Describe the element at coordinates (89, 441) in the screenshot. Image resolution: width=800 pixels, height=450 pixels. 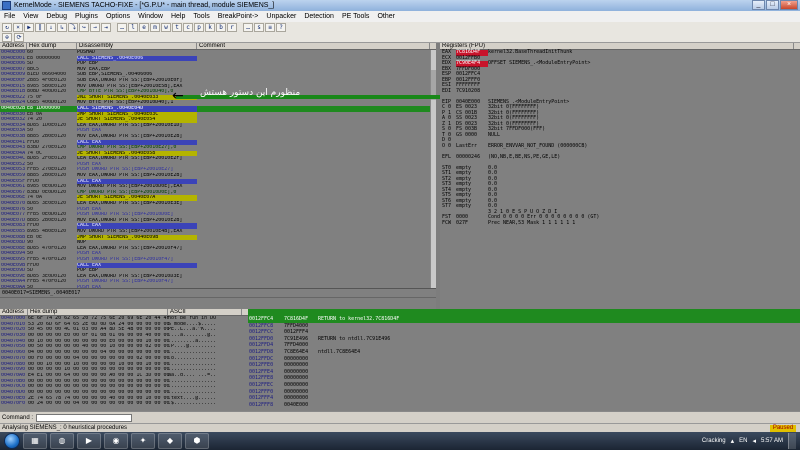
I see `taskbar-app-icon-2: ▶` at that location.